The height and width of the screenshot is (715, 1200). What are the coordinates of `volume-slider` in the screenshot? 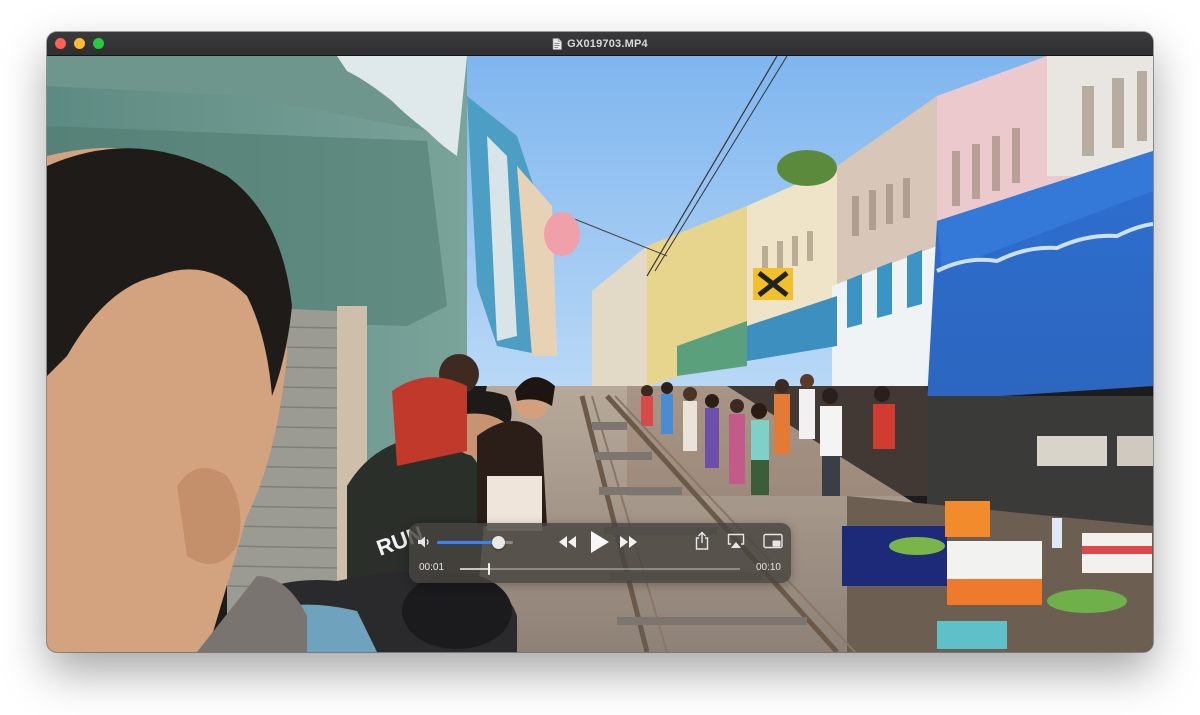 It's located at (475, 542).